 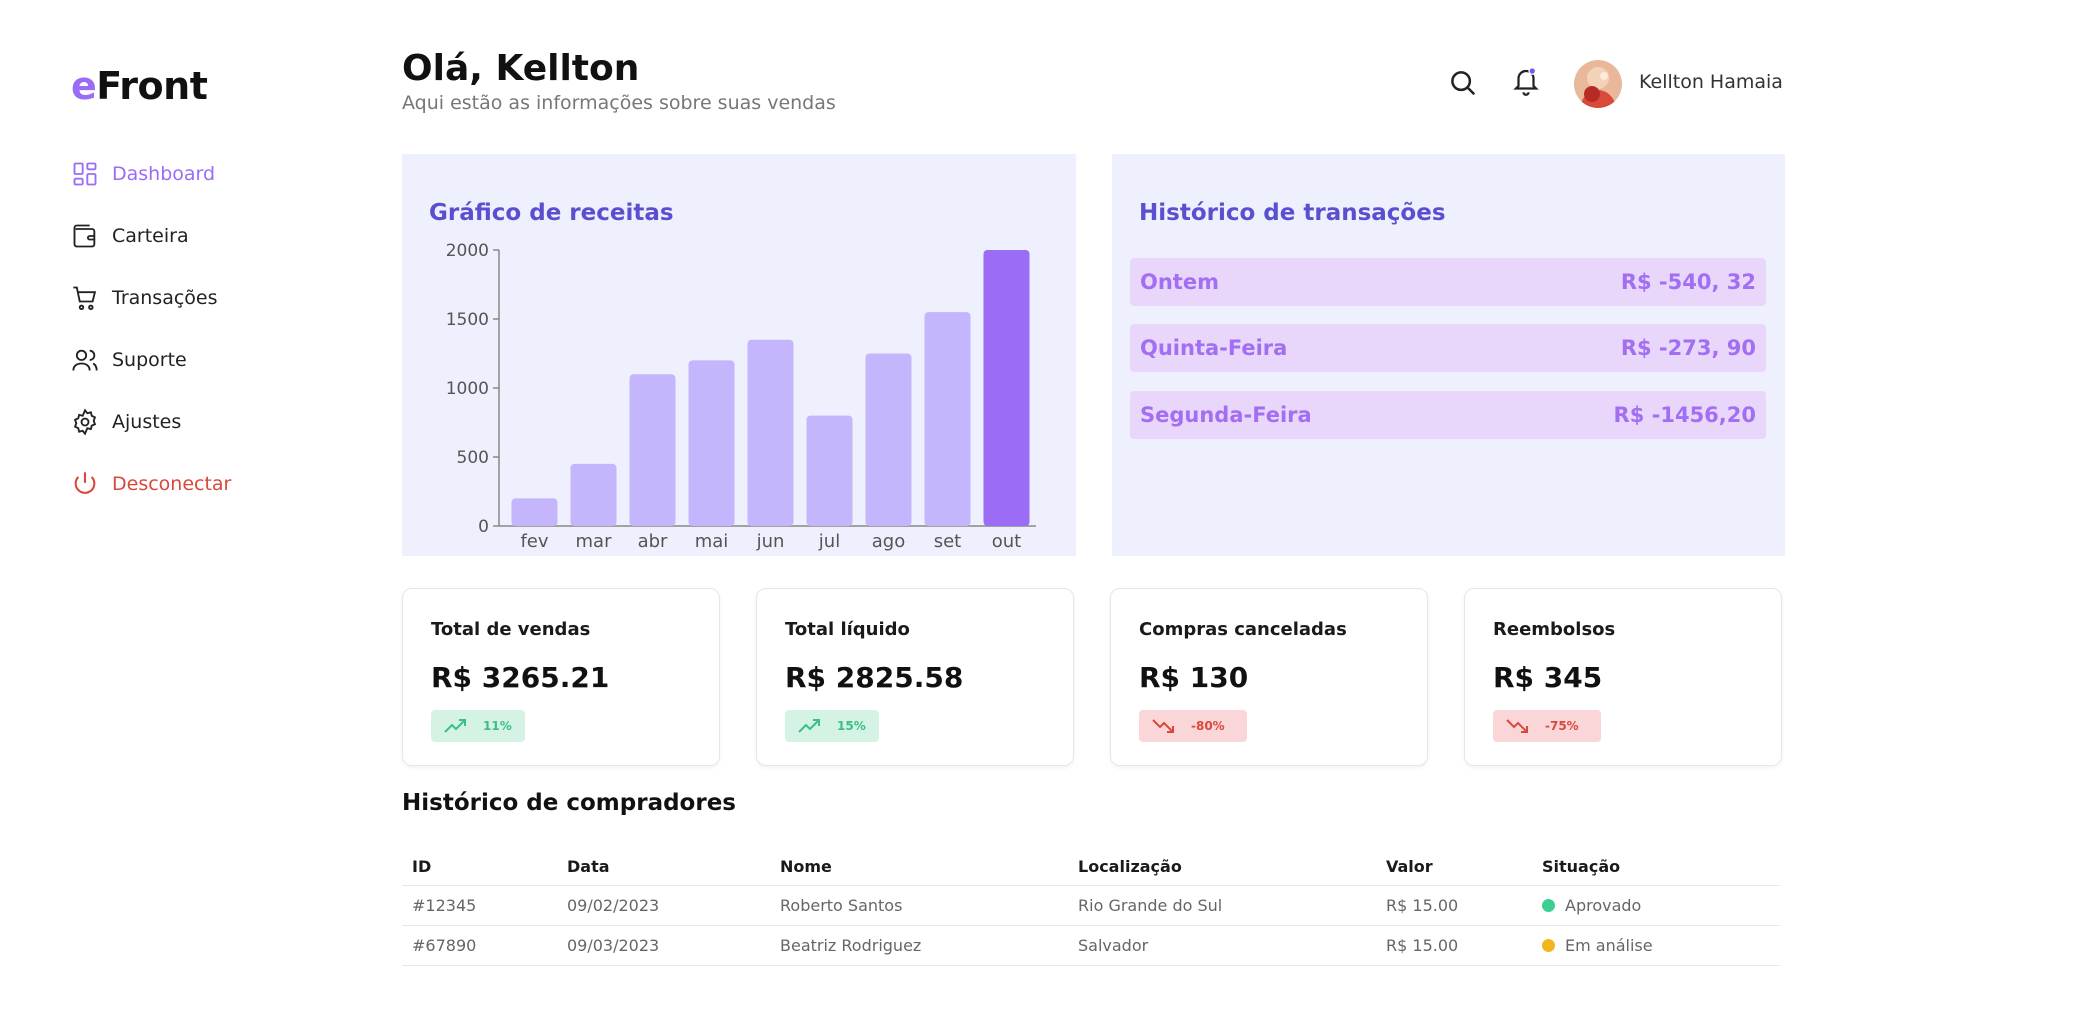 I want to click on stat-card-total-liquido: Total líquido R$ 2825.58 15%, so click(x=915, y=677).